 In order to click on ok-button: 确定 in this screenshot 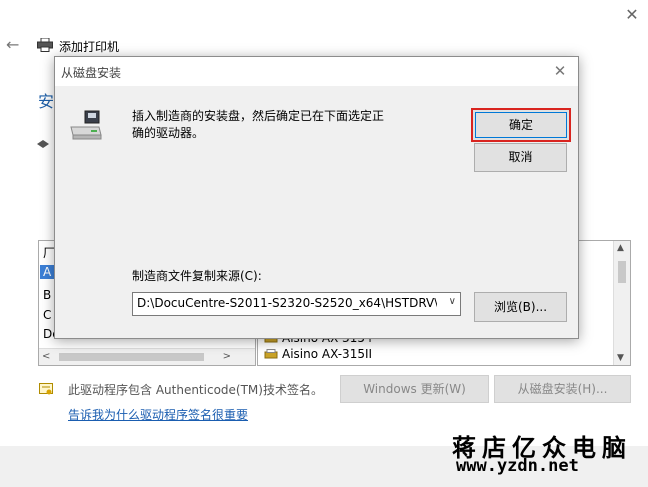, I will do `click(521, 125)`.